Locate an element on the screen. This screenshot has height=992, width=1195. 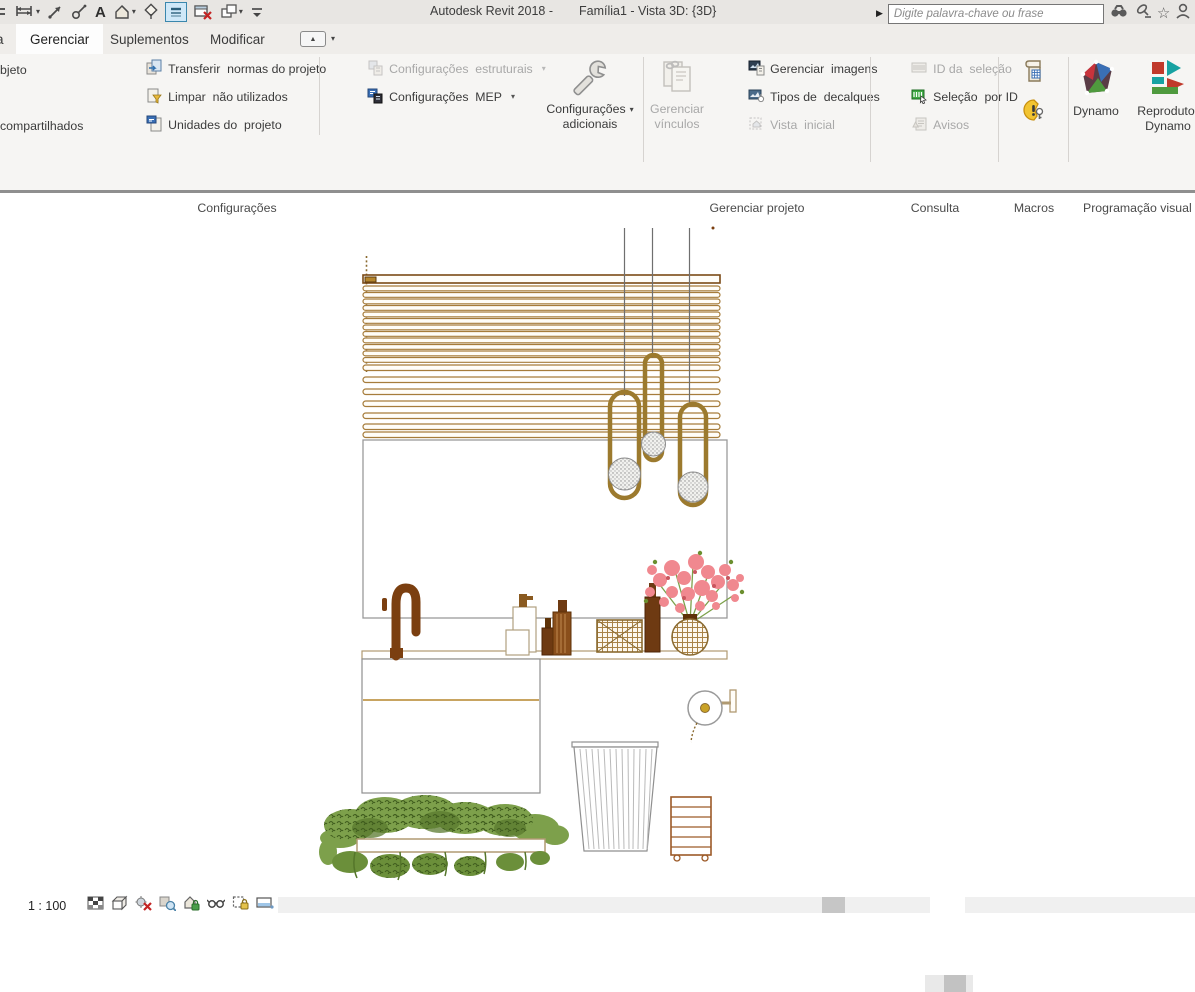
trash-can is located at coordinates (615, 796).